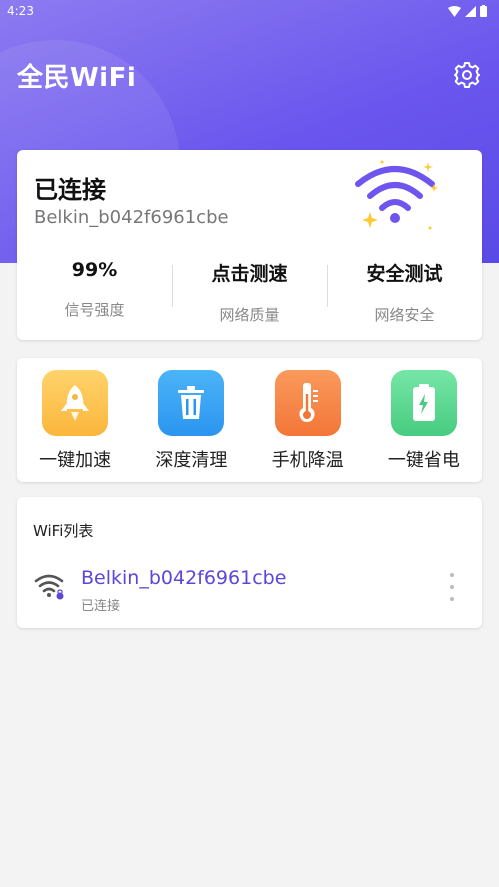 This screenshot has width=499, height=887. Describe the element at coordinates (75, 460) in the screenshot. I see `boost-label: 一键加速` at that location.